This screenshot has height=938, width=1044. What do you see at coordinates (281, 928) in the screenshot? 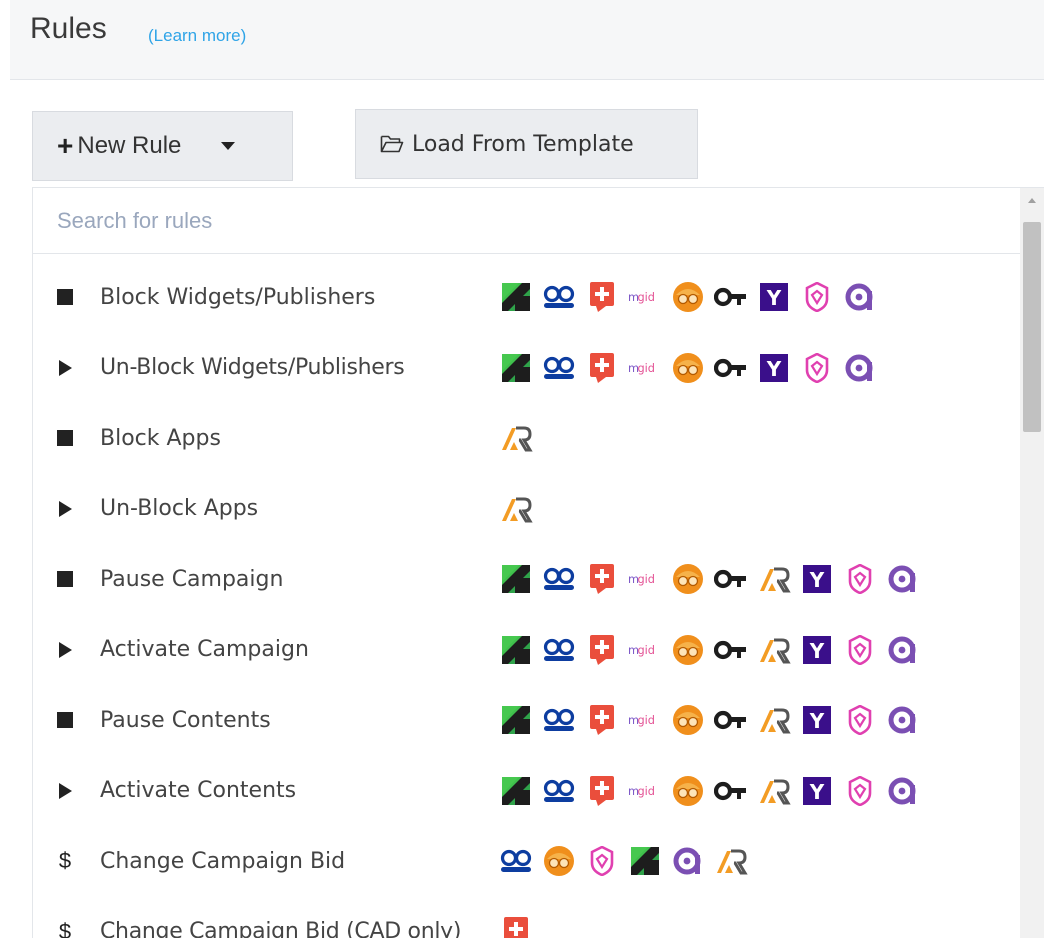
I see `rule-label: Change Campaign Bid (CAD only)` at bounding box center [281, 928].